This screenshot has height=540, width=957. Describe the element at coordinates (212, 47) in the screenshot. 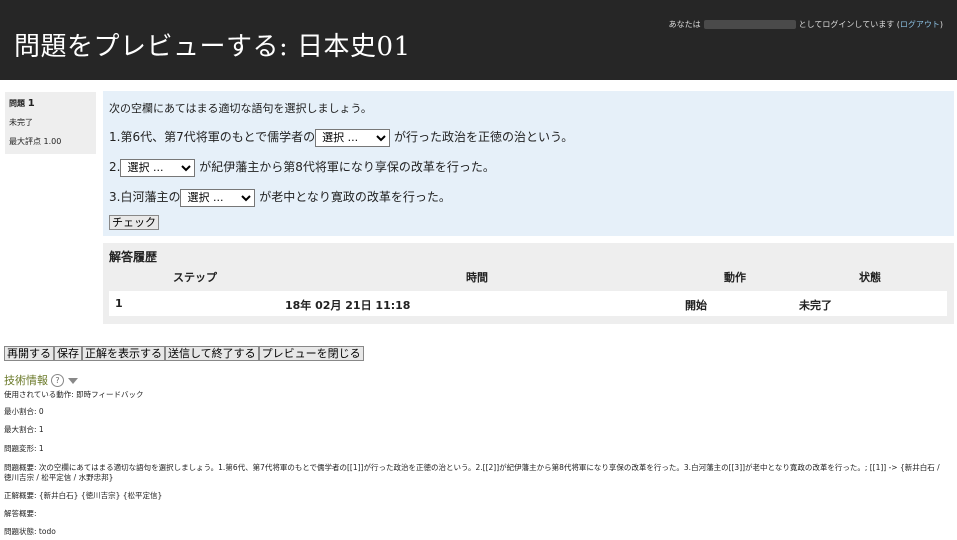

I see `page-title: 問題をプレビューする: 日本史01` at that location.